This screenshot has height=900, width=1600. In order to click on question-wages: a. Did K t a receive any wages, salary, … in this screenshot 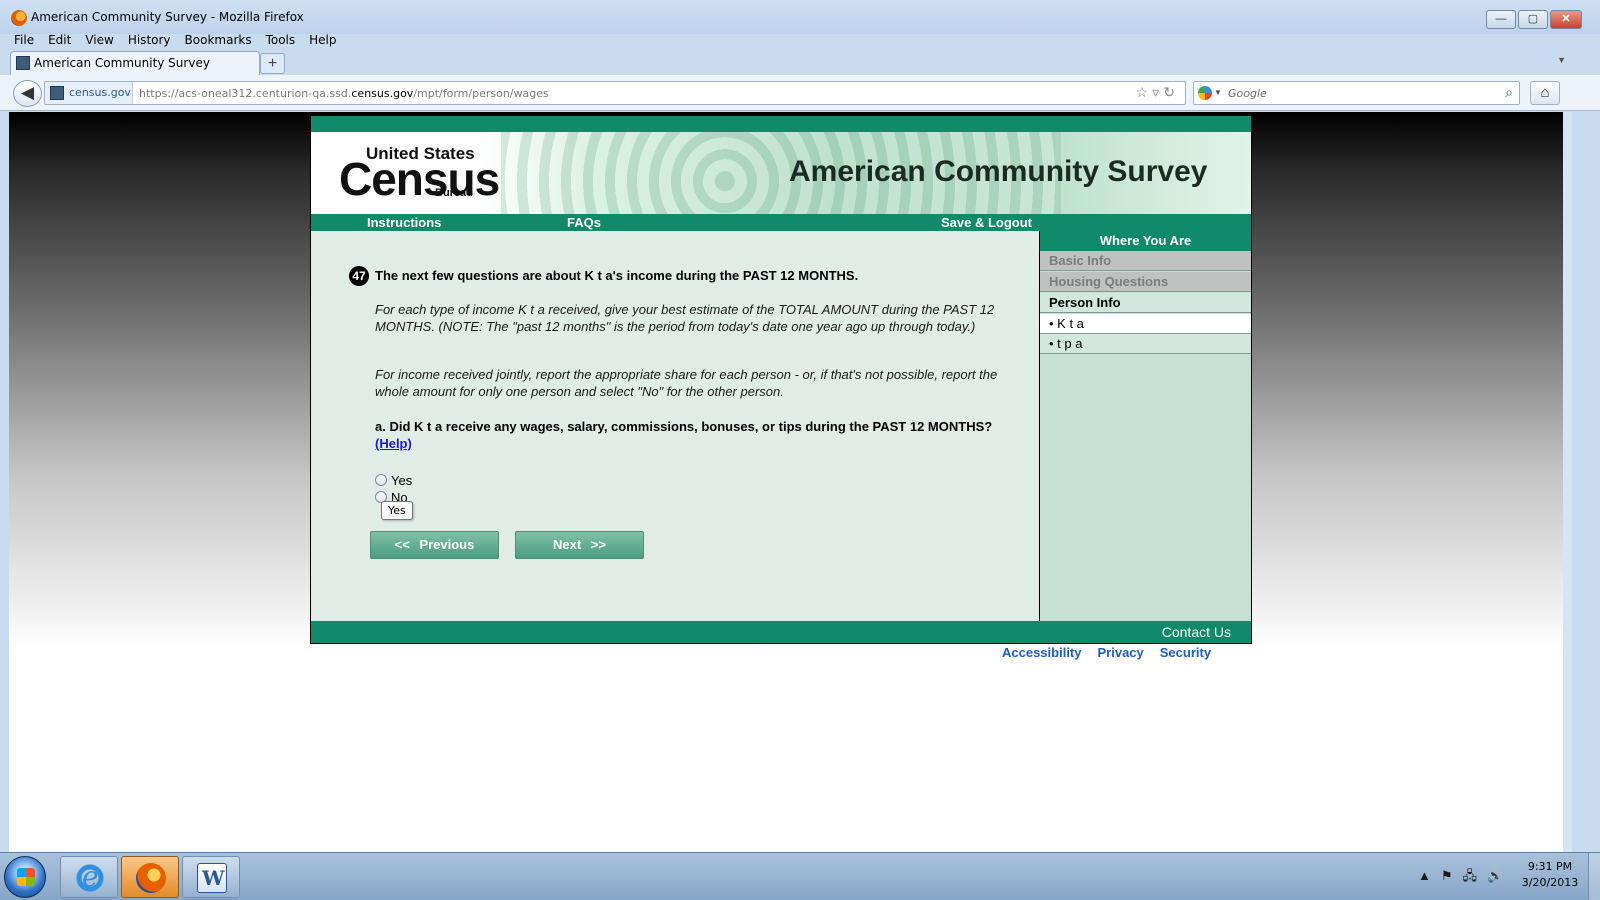, I will do `click(690, 435)`.